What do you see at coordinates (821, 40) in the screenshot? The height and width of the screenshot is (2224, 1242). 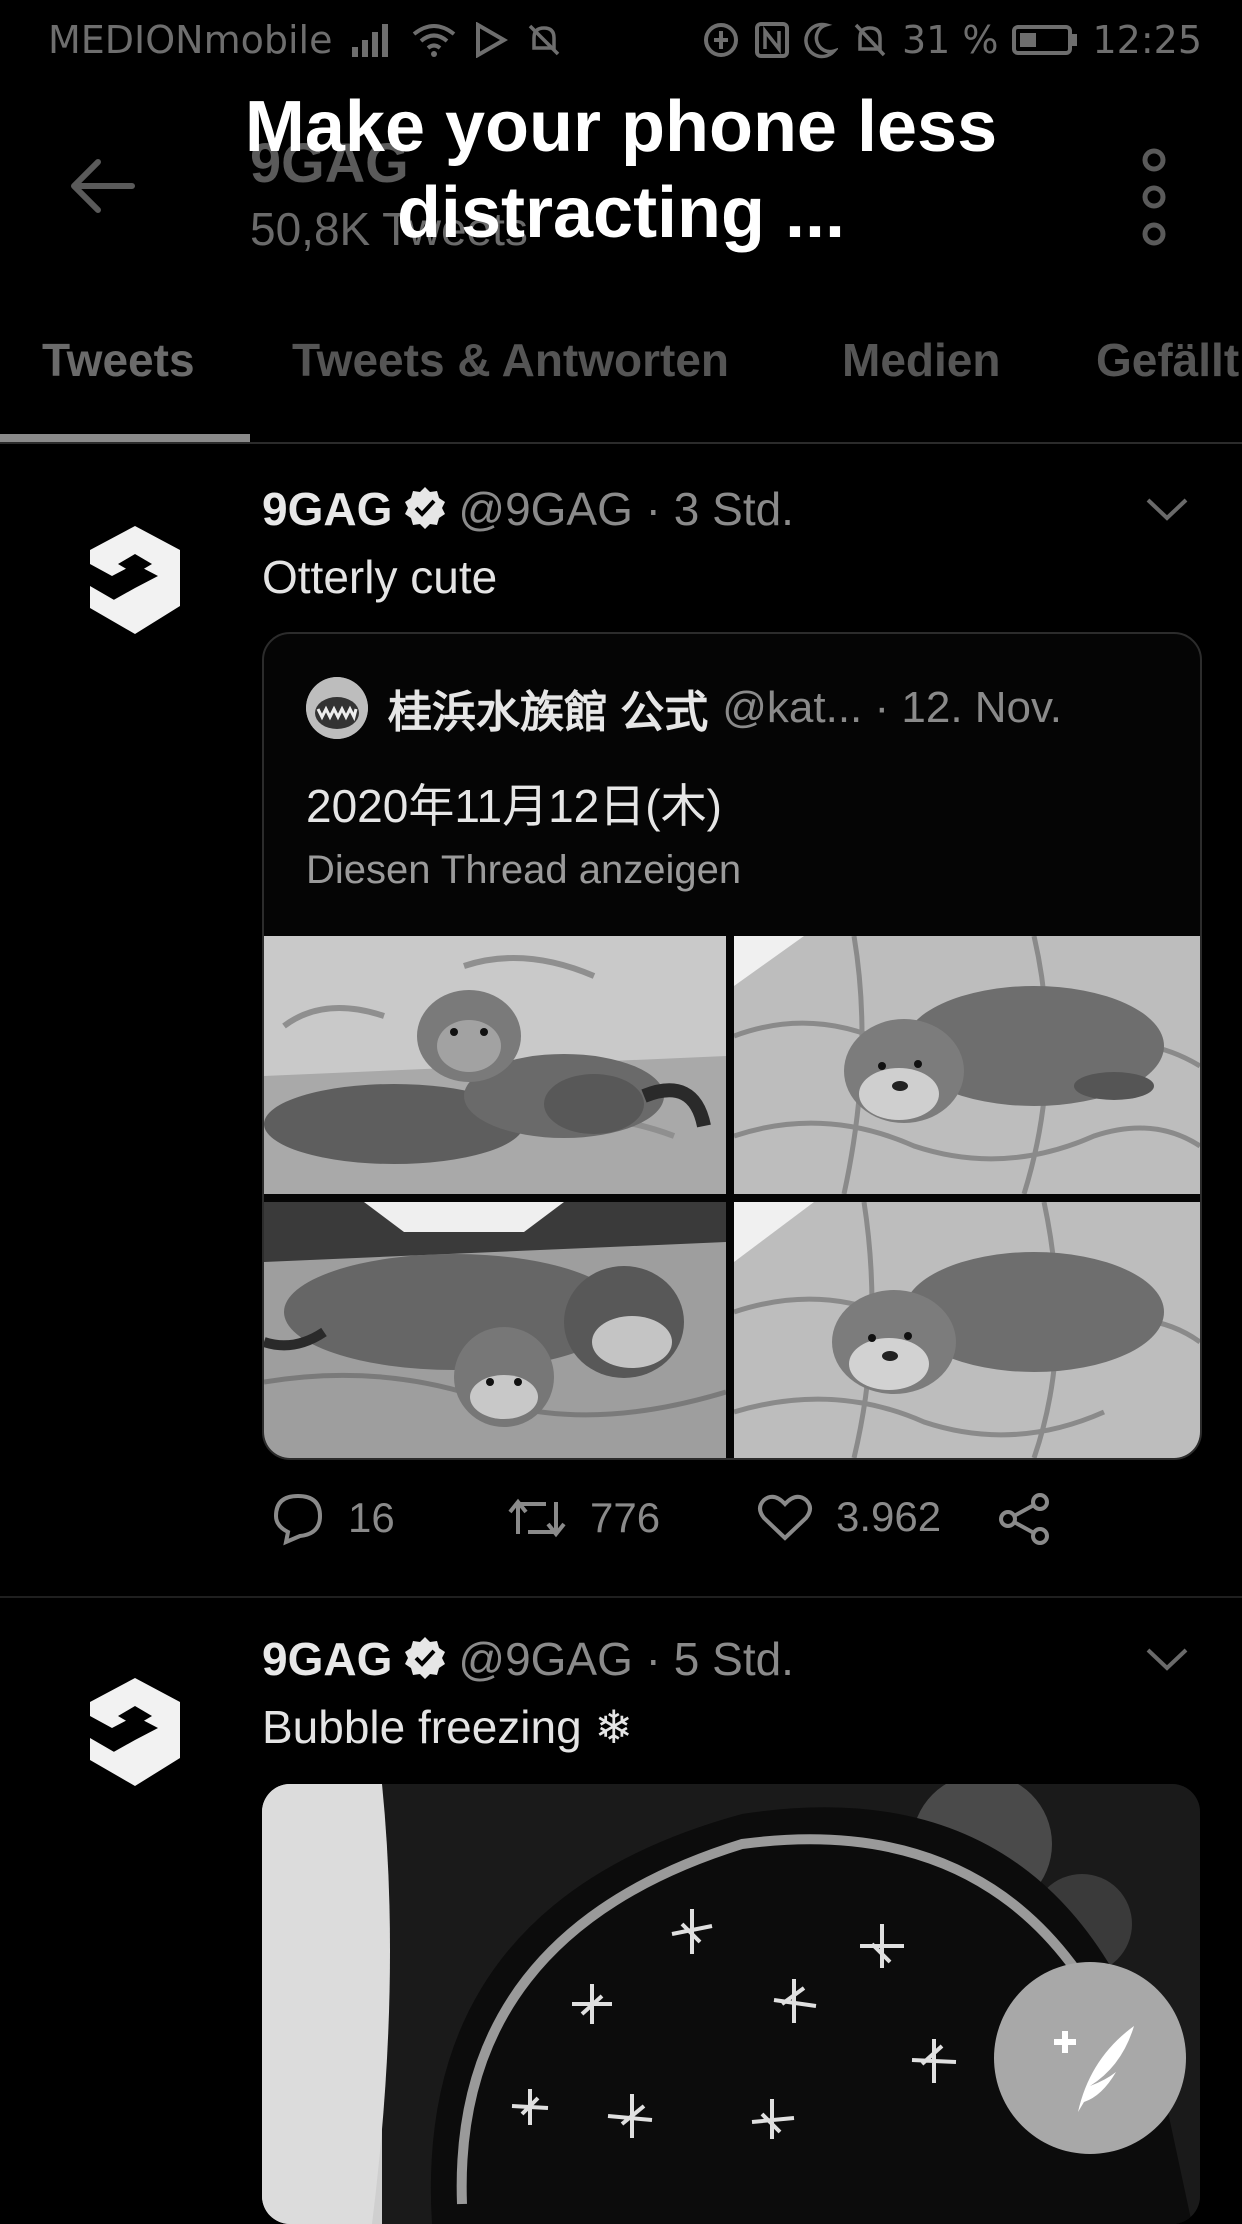 I see `do-not-disturb-moon-icon` at bounding box center [821, 40].